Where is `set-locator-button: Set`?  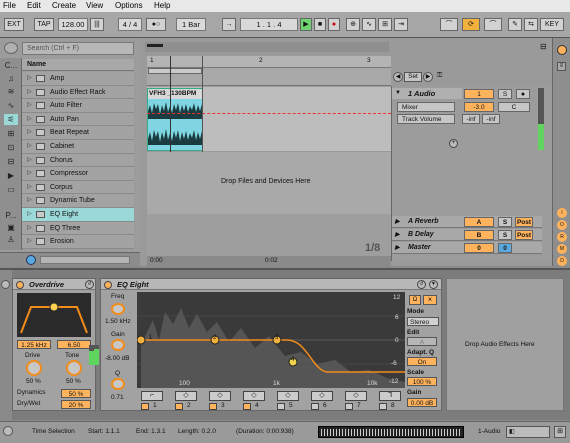 set-locator-button: Set is located at coordinates (413, 77).